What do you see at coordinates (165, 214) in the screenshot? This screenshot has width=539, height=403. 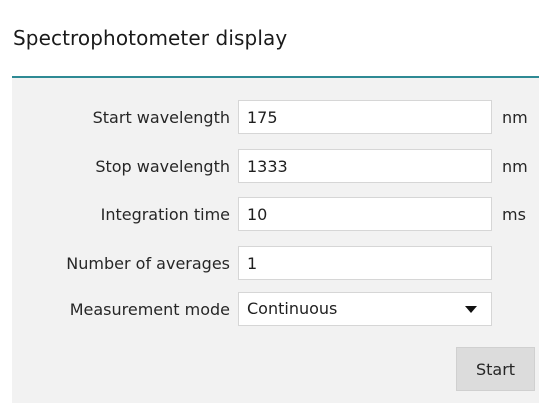 I see `integration-time-label: Integration time` at bounding box center [165, 214].